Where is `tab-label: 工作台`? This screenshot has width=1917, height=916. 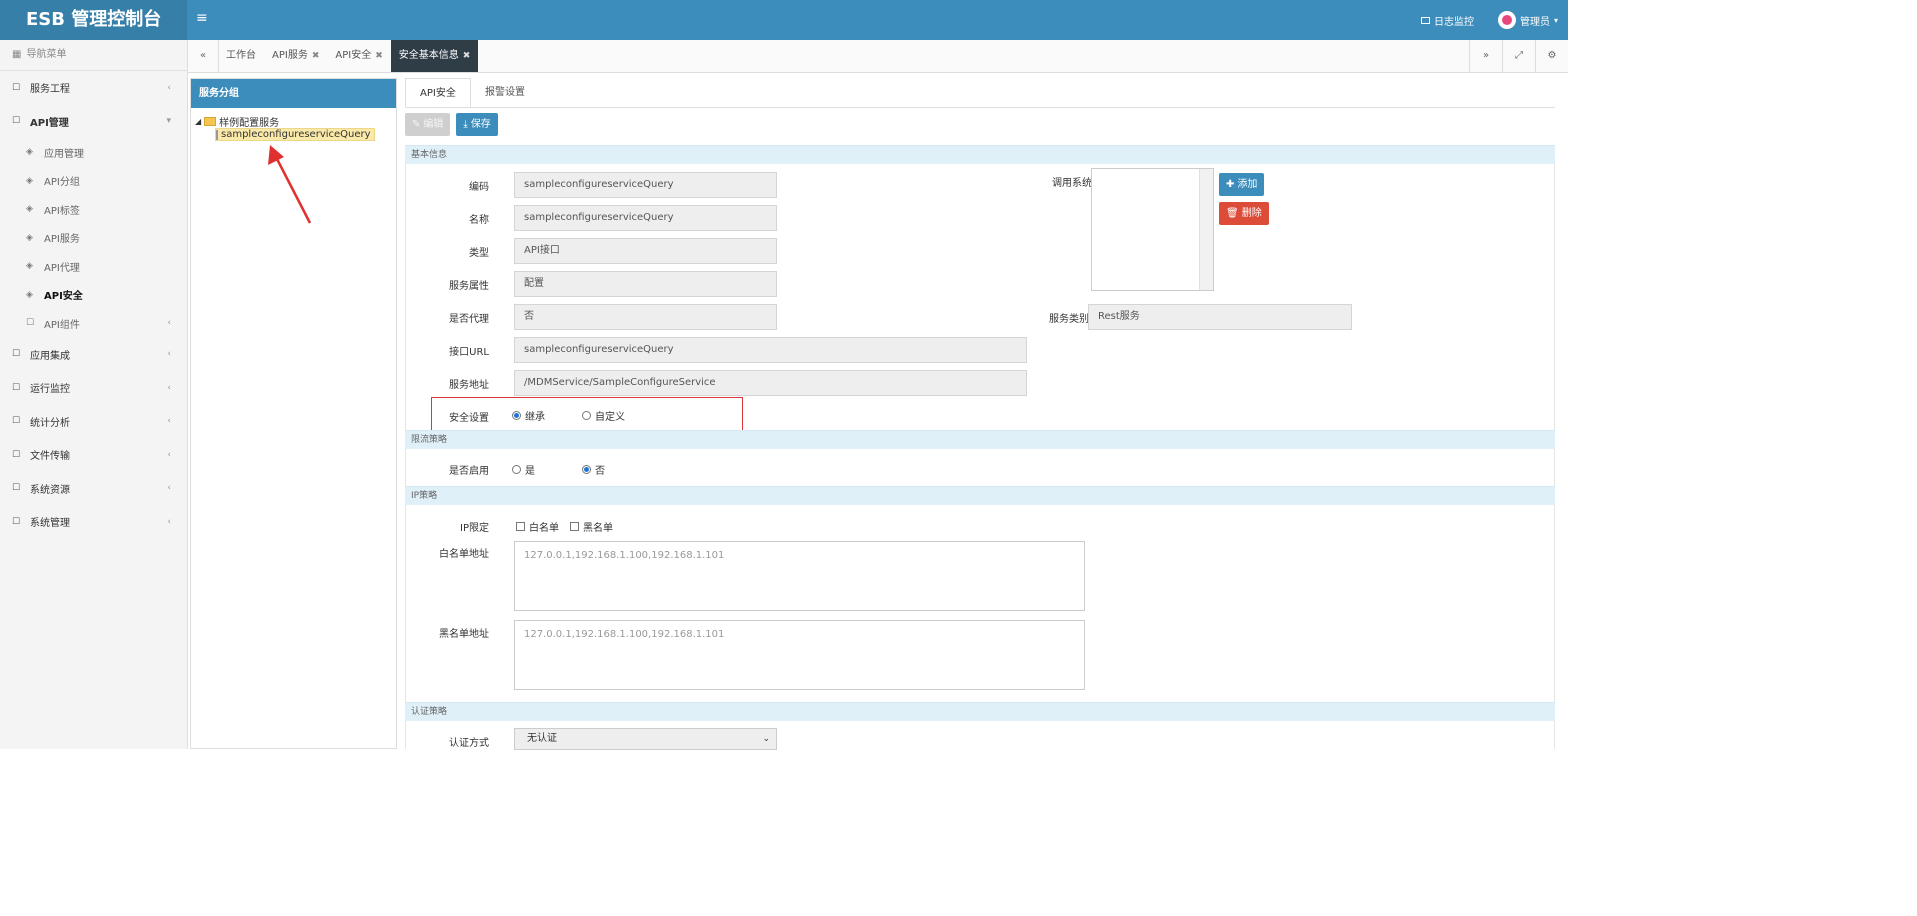 tab-label: 工作台 is located at coordinates (241, 55).